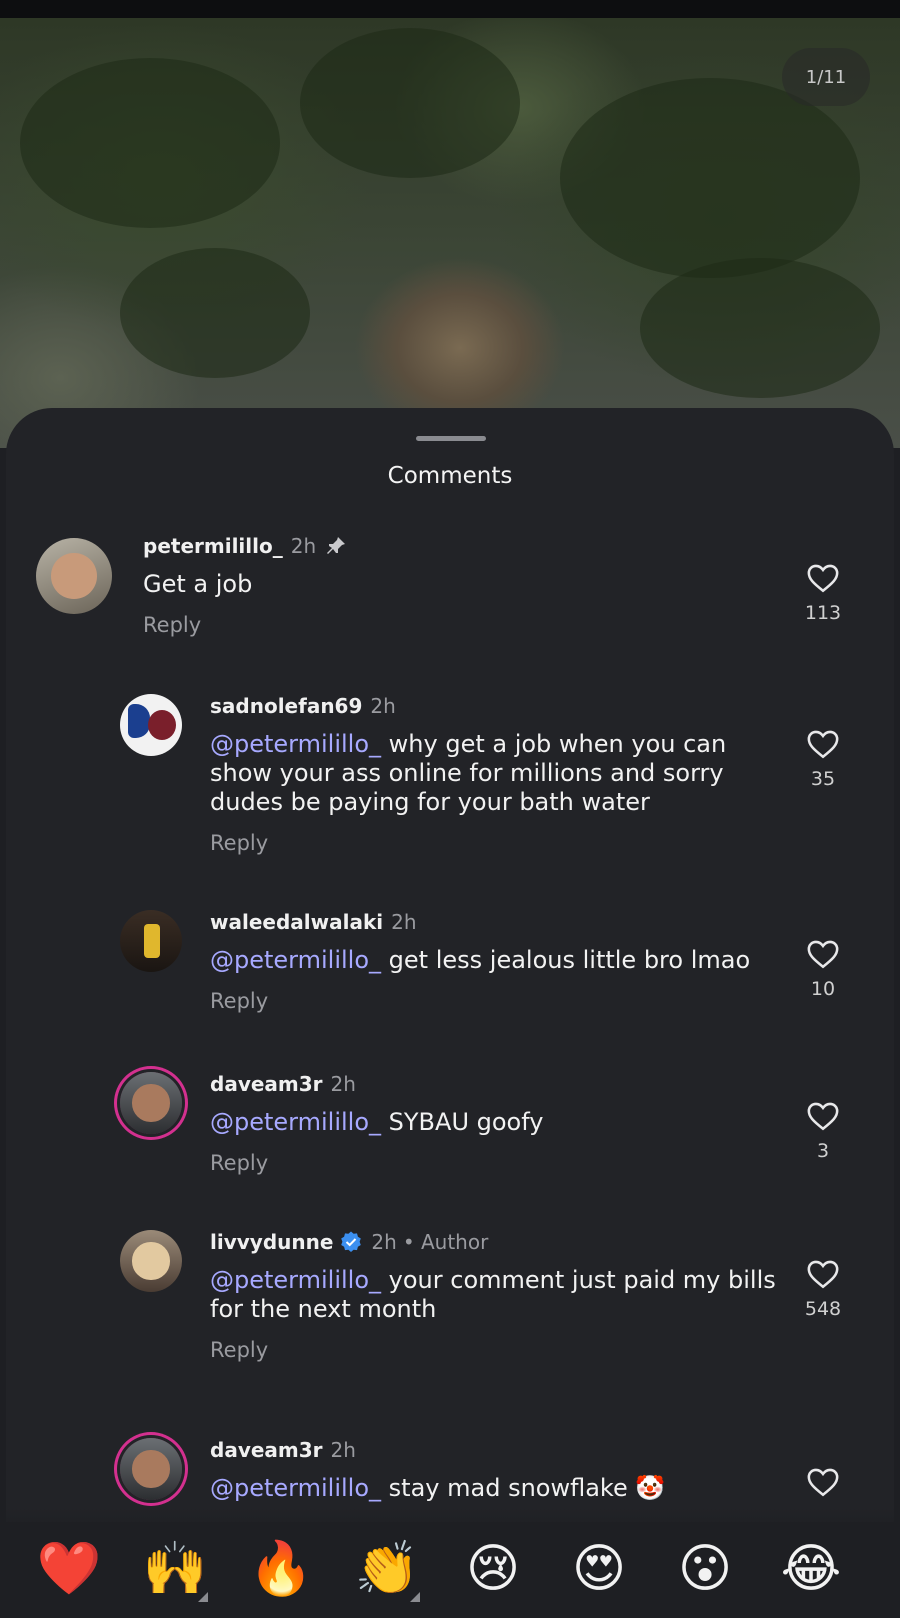 Image resolution: width=900 pixels, height=1618 pixels. Describe the element at coordinates (336, 546) in the screenshot. I see `pin-icon` at that location.